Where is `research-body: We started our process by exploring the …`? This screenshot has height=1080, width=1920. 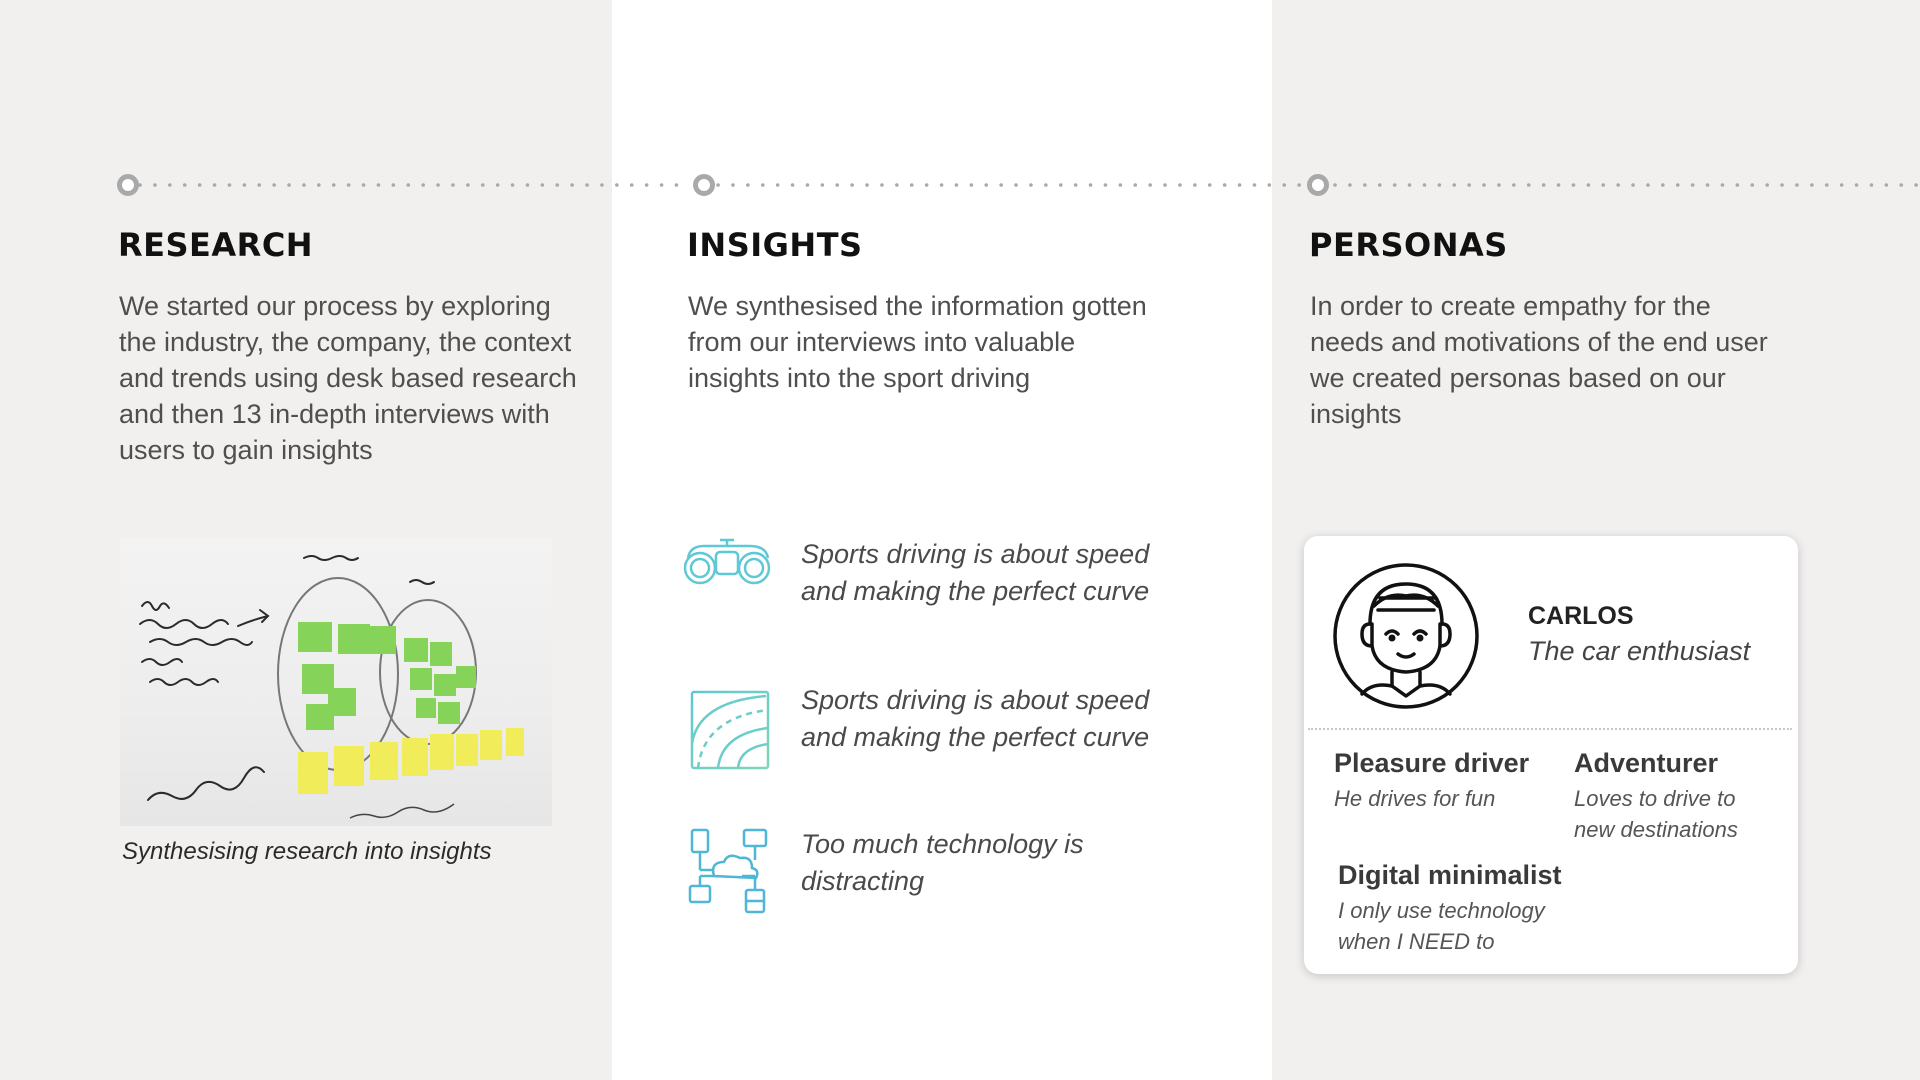
research-body: We started our process by exploring the … is located at coordinates (348, 378).